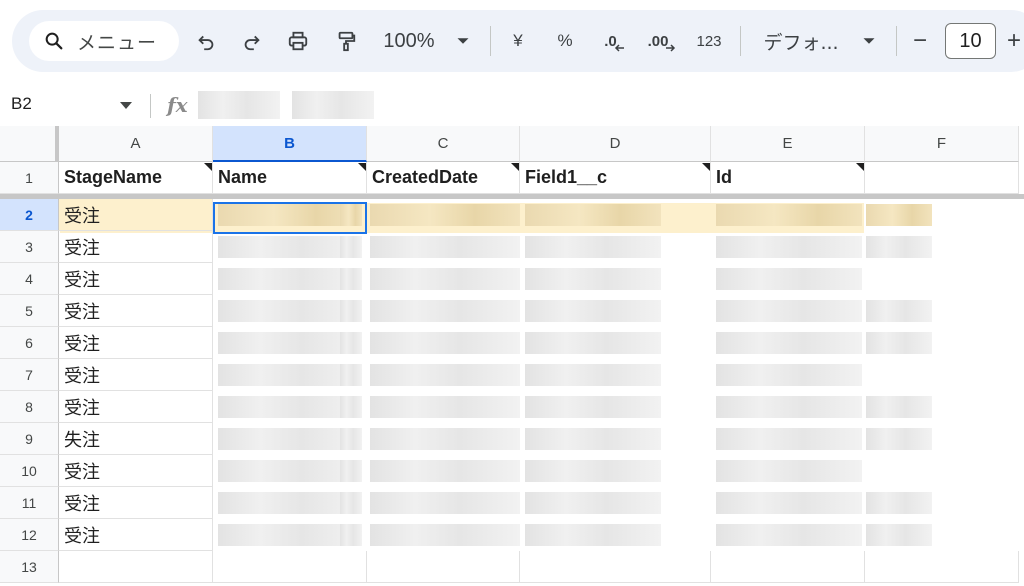 The width and height of the screenshot is (1024, 586). What do you see at coordinates (565, 41) in the screenshot?
I see `percent-format-button: %` at bounding box center [565, 41].